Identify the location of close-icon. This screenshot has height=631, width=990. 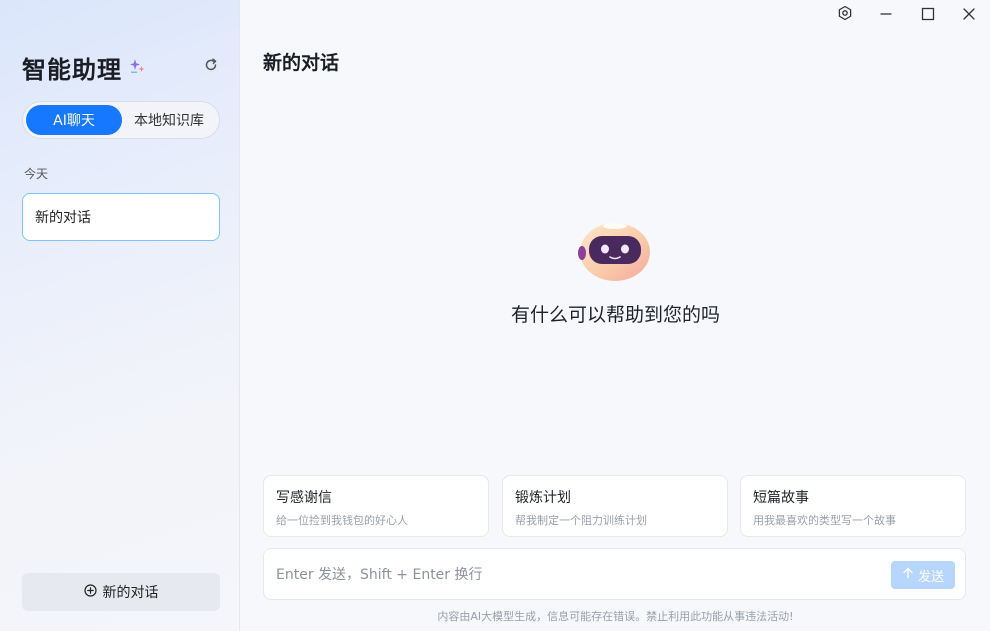
(969, 15).